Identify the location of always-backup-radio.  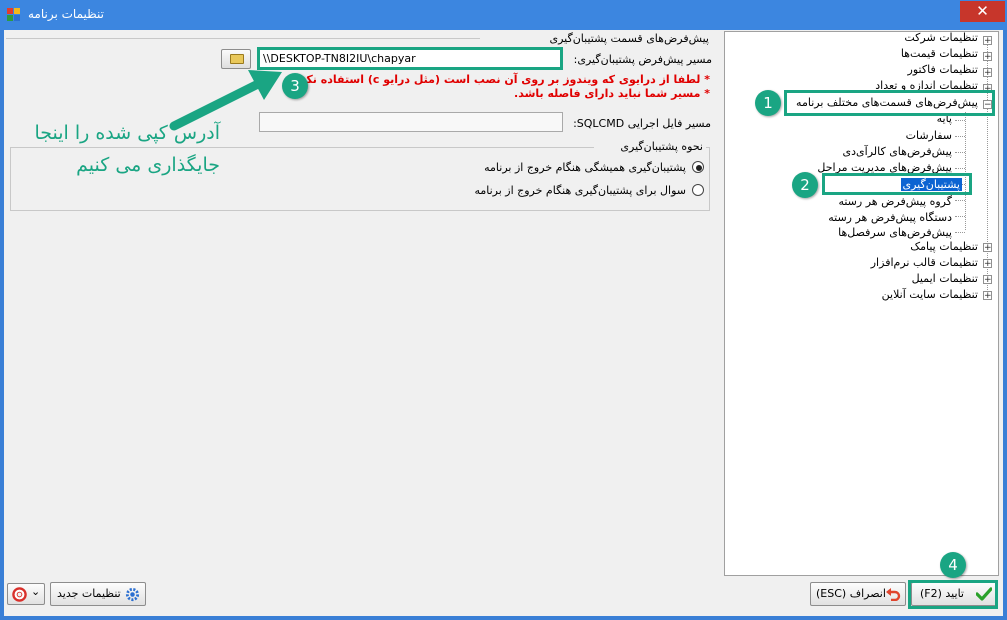
(698, 167).